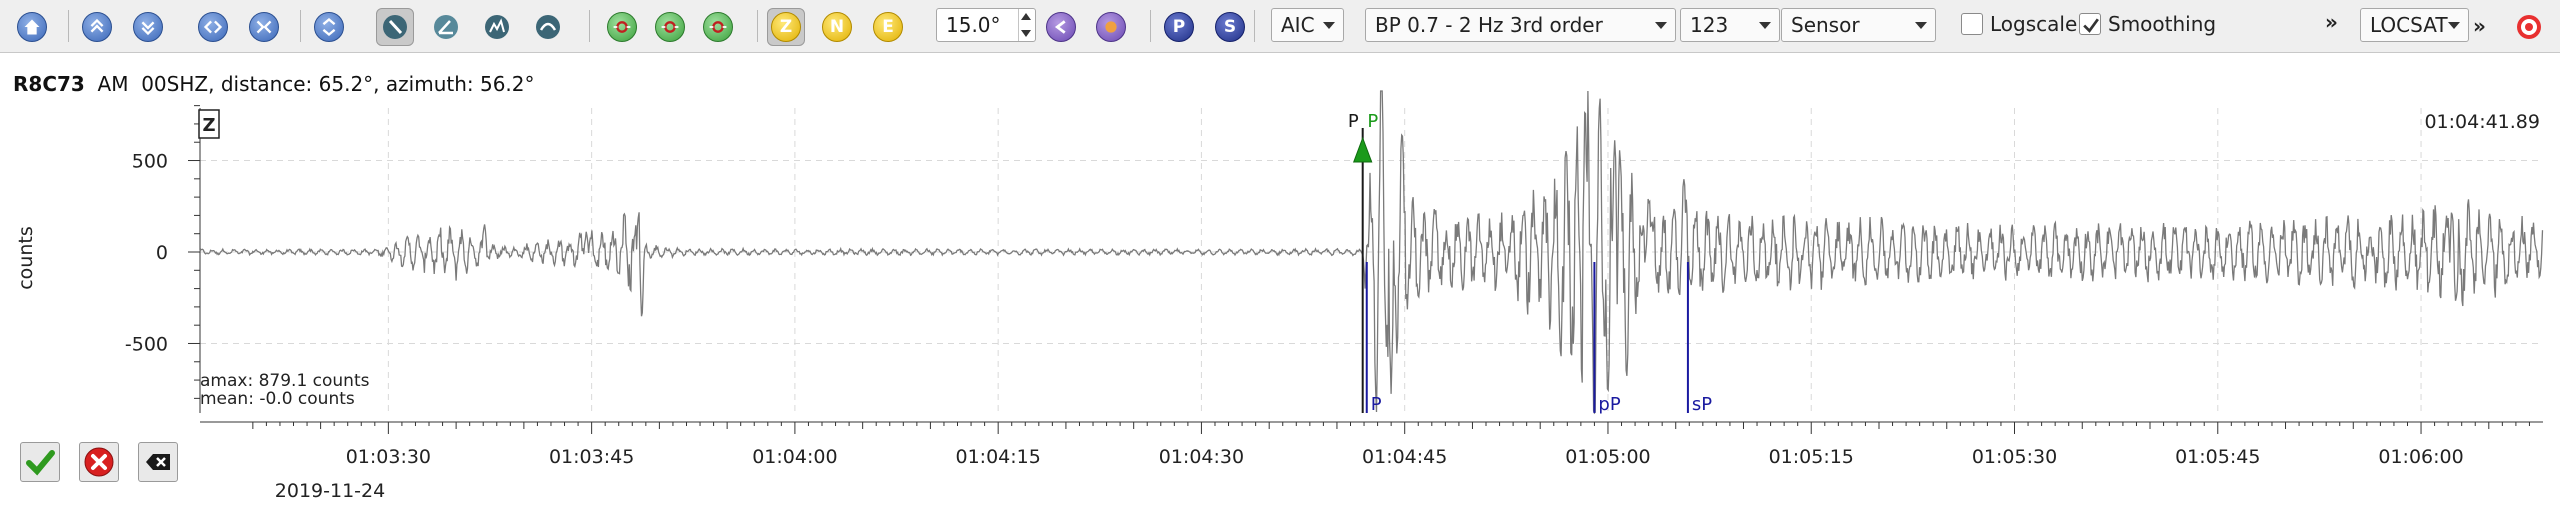 The width and height of the screenshot is (2560, 521). What do you see at coordinates (26, 258) in the screenshot?
I see `y-axis-label: counts` at bounding box center [26, 258].